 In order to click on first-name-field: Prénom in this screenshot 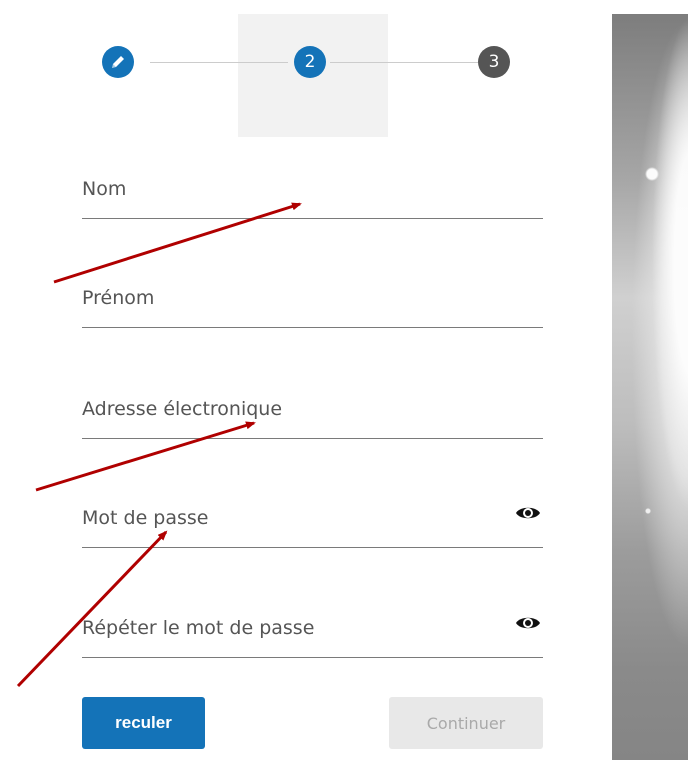, I will do `click(312, 297)`.